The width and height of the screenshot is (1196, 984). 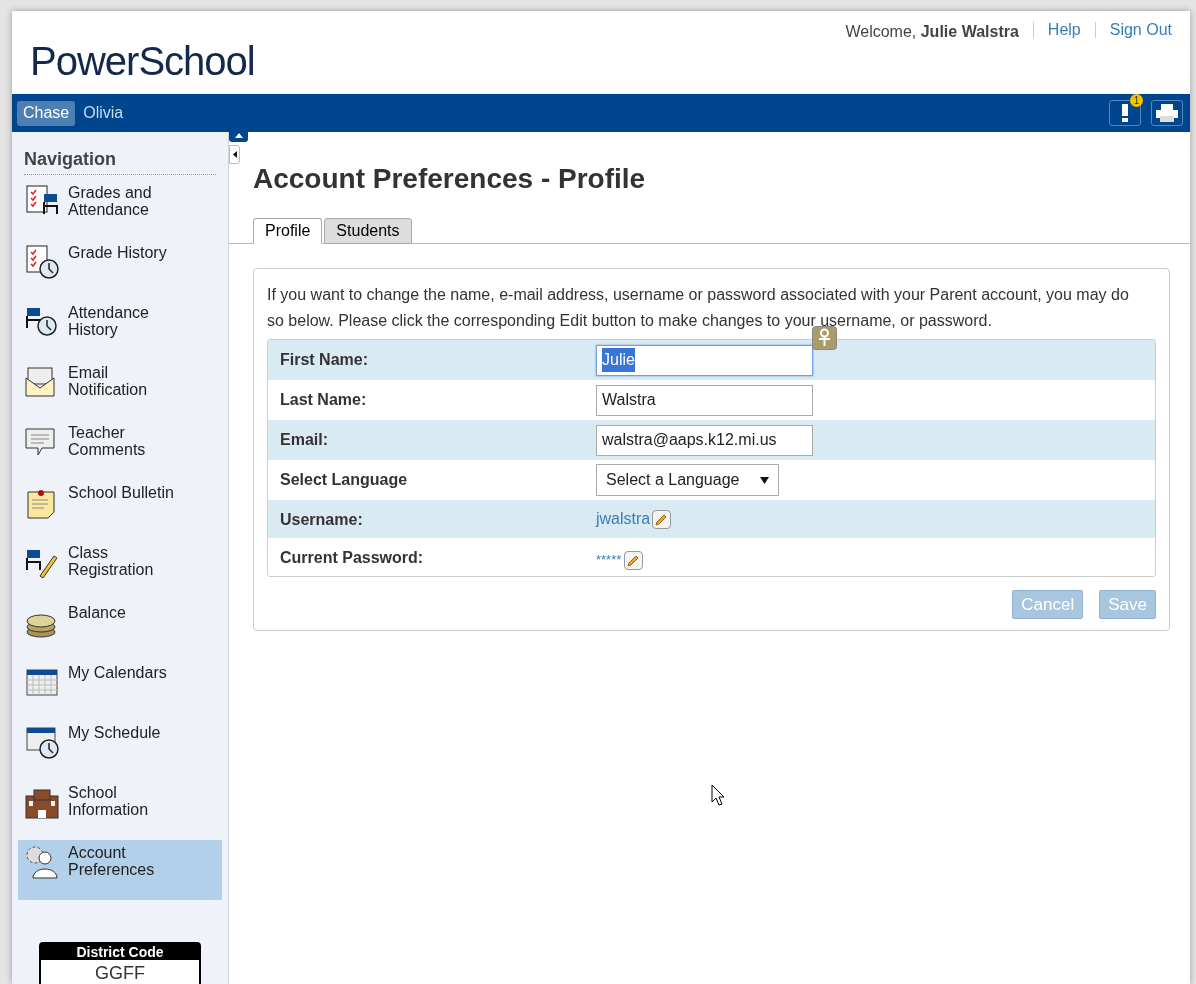 I want to click on nav-item: Teacher Comments, so click(x=120, y=450).